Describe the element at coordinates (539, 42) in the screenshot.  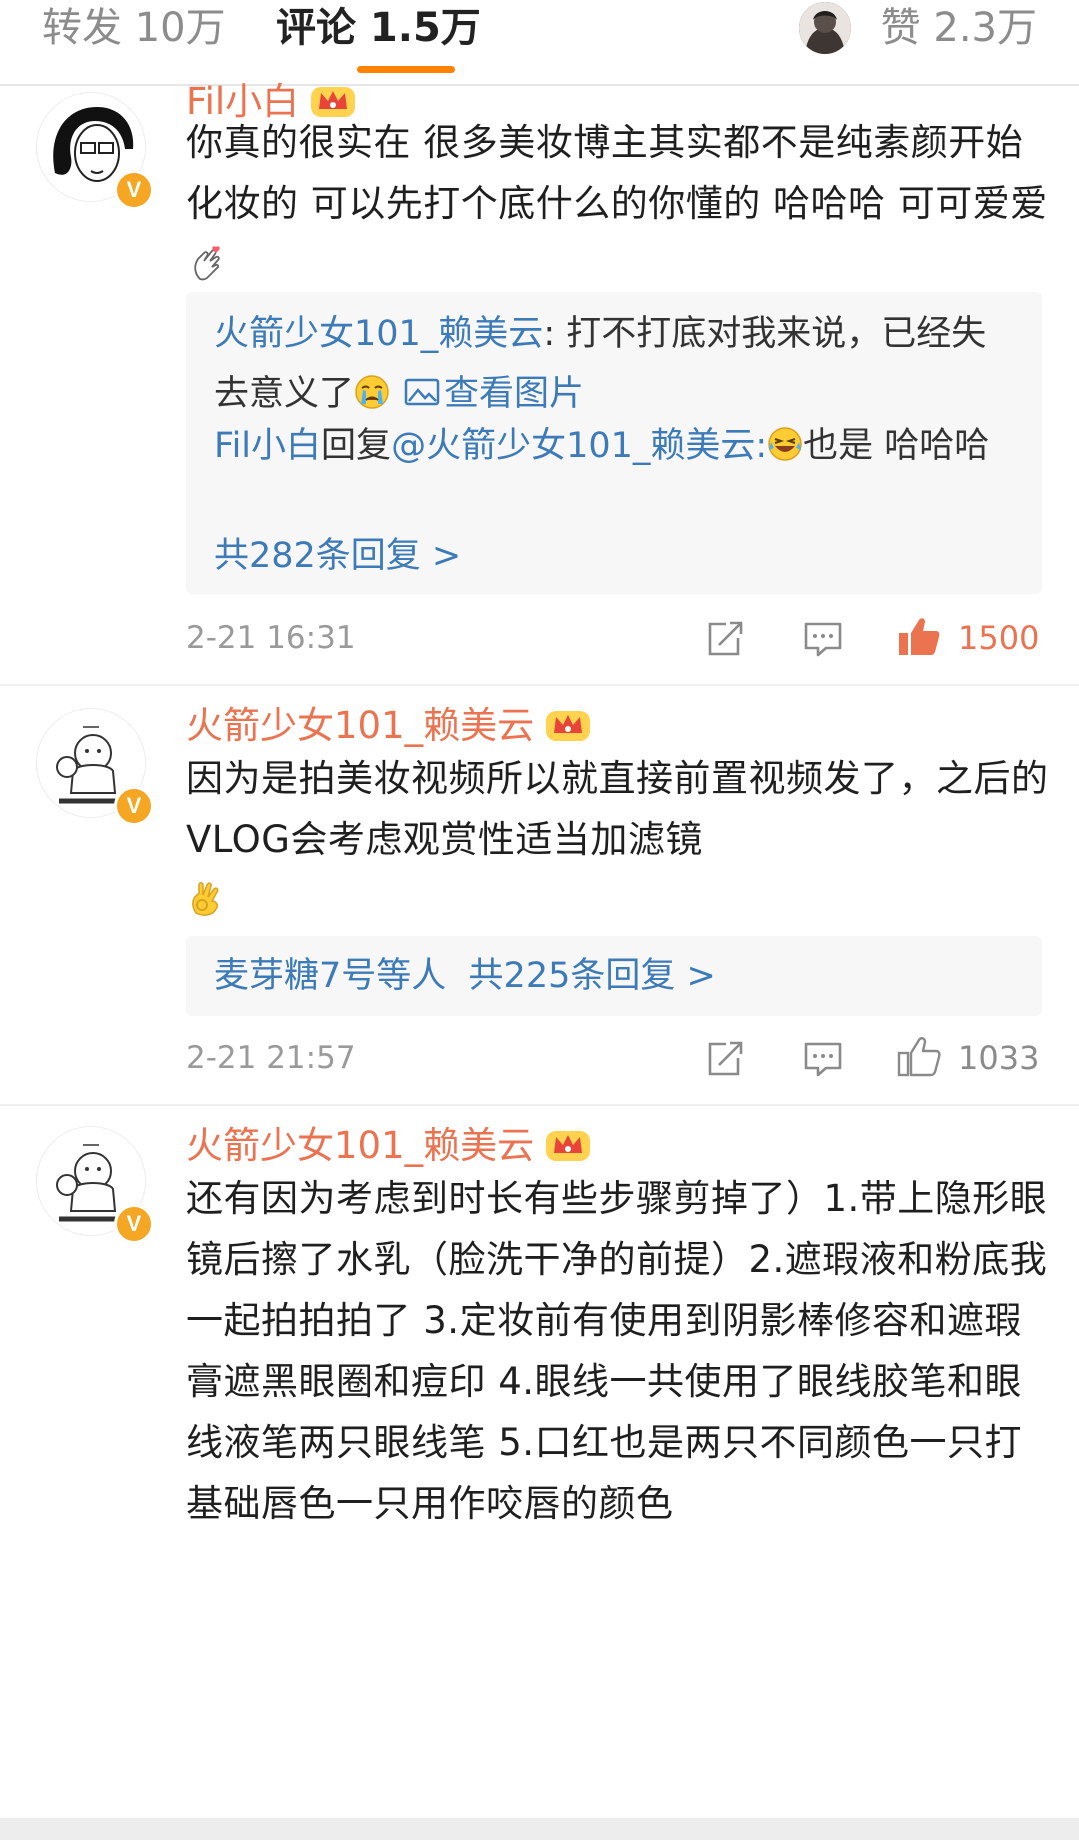
I see `comment-tabs: 转发 10万 评论 1.5万 赞 2.3万` at that location.